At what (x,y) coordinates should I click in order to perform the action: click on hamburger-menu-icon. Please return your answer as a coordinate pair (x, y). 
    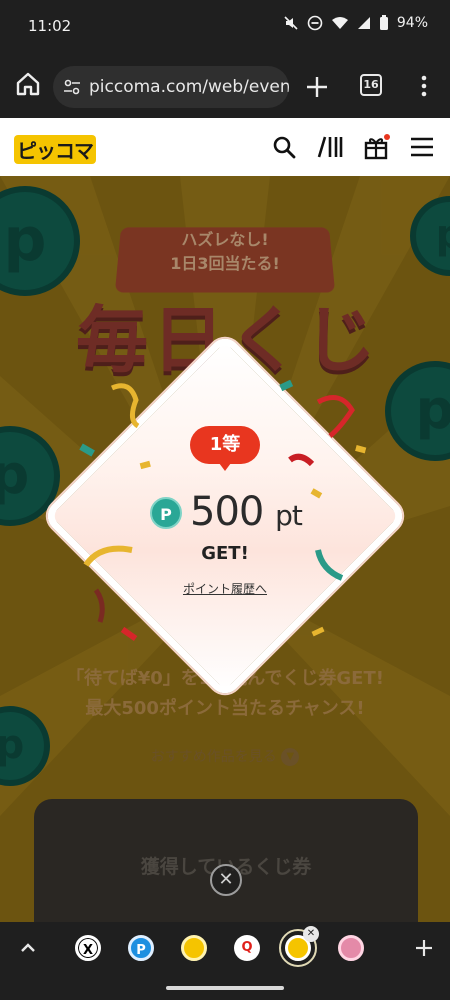
    Looking at the image, I should click on (422, 147).